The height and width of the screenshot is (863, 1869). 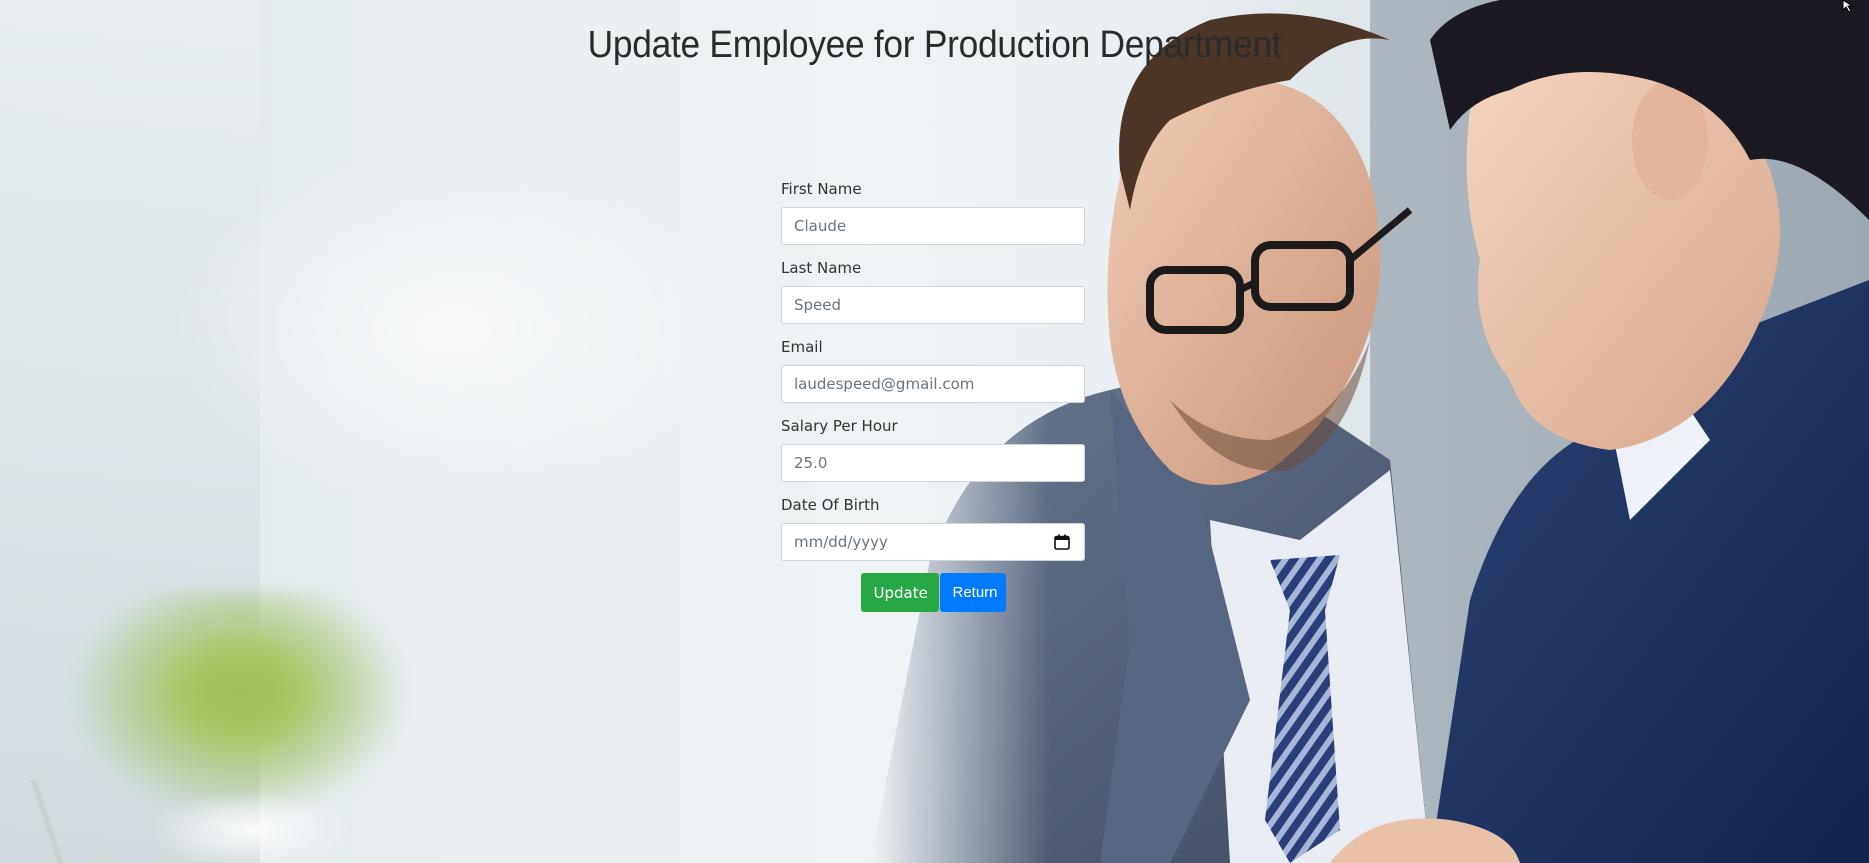 What do you see at coordinates (933, 463) in the screenshot?
I see `salary-per-hour-input` at bounding box center [933, 463].